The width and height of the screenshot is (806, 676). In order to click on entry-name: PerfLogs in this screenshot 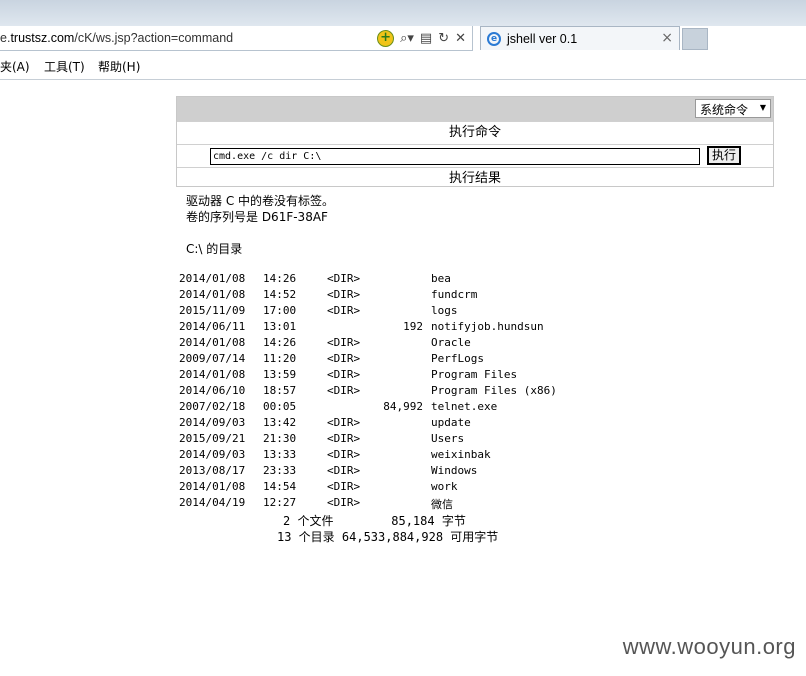, I will do `click(457, 358)`.